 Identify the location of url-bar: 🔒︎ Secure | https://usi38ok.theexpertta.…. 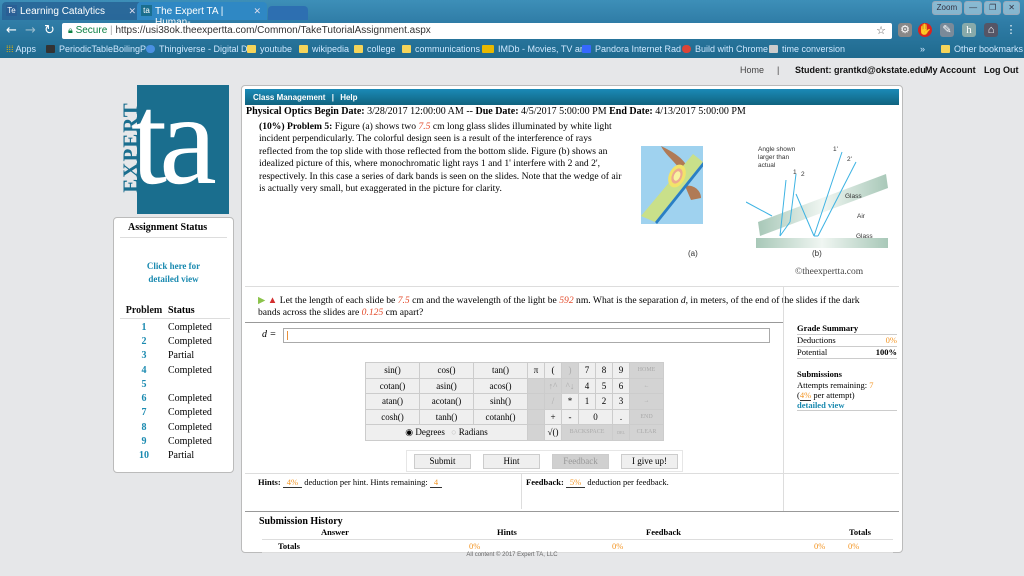
(477, 31).